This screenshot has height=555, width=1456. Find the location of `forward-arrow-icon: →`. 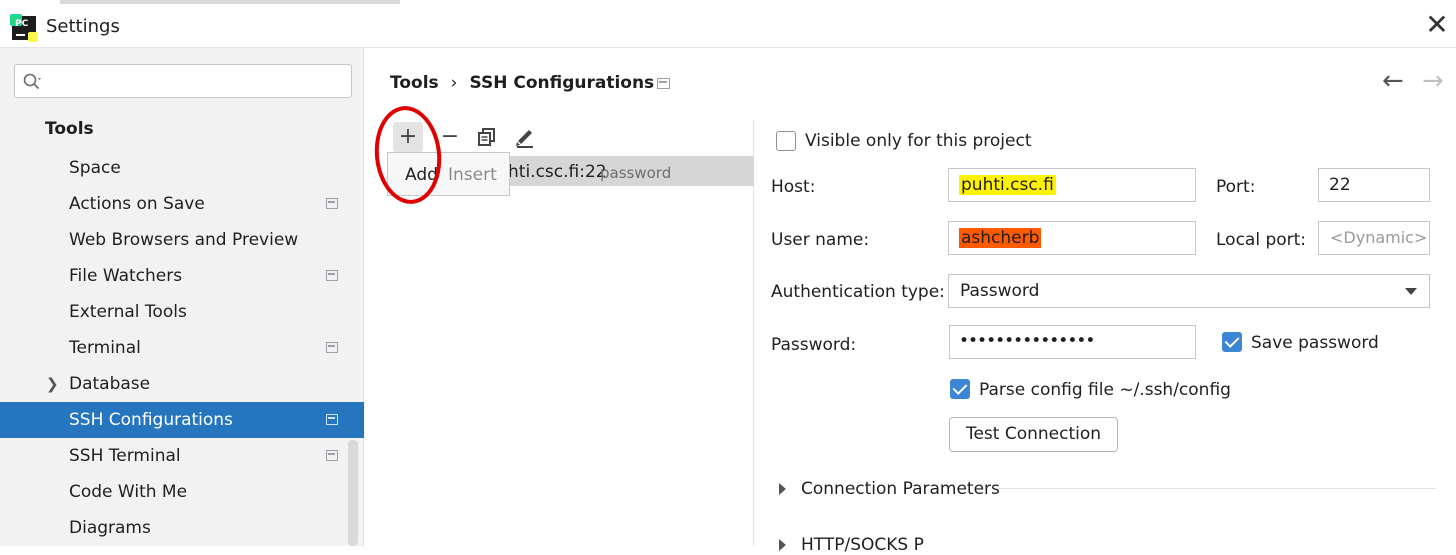

forward-arrow-icon: → is located at coordinates (1433, 81).